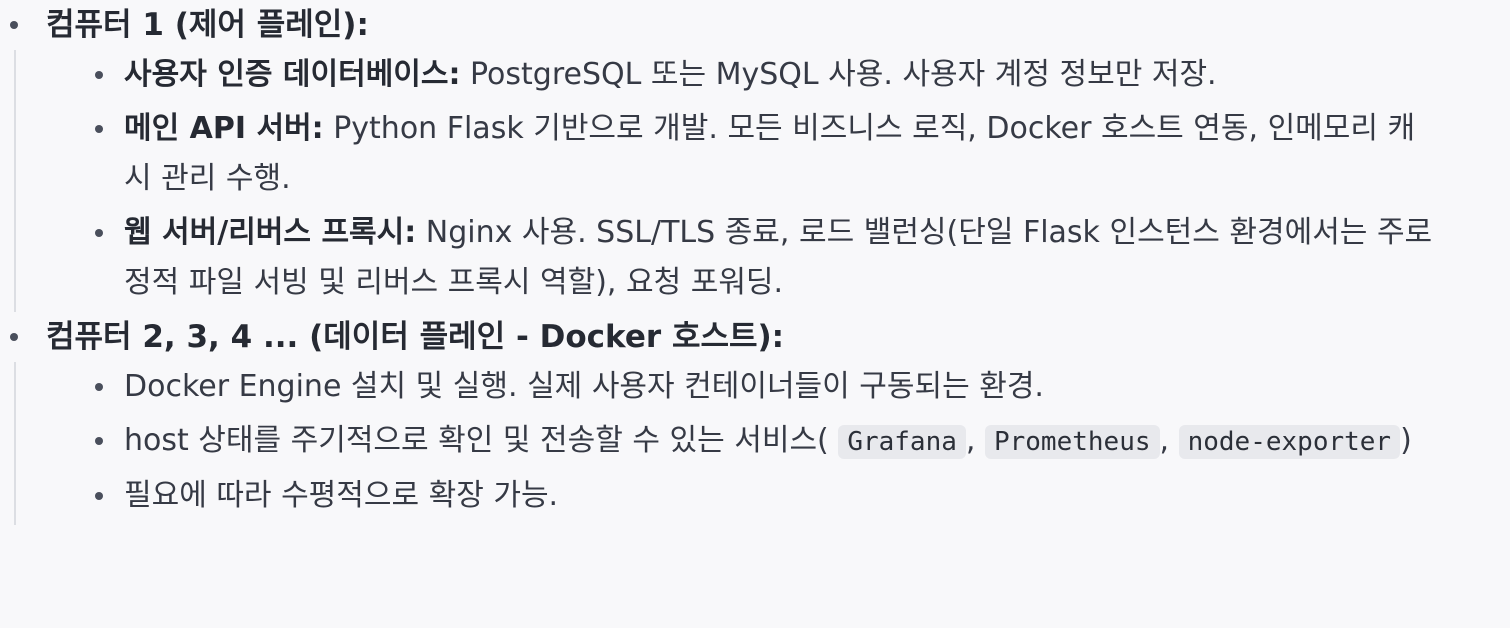  What do you see at coordinates (760, 25) in the screenshot?
I see `list-item-row: 컴퓨터 1 (제어 플레인):` at bounding box center [760, 25].